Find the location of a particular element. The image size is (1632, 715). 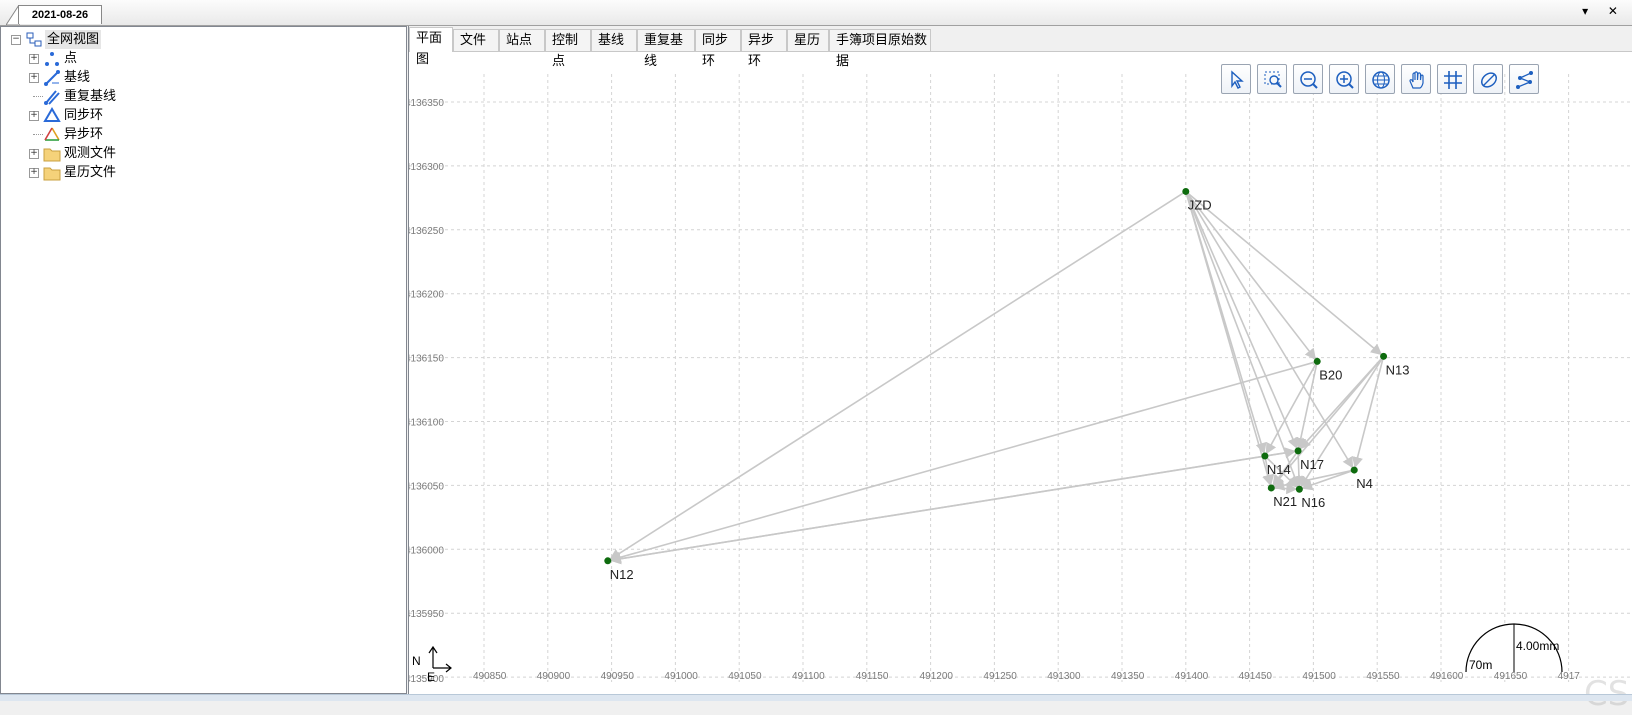

y-tick-label: 4136350 is located at coordinates (426, 103).